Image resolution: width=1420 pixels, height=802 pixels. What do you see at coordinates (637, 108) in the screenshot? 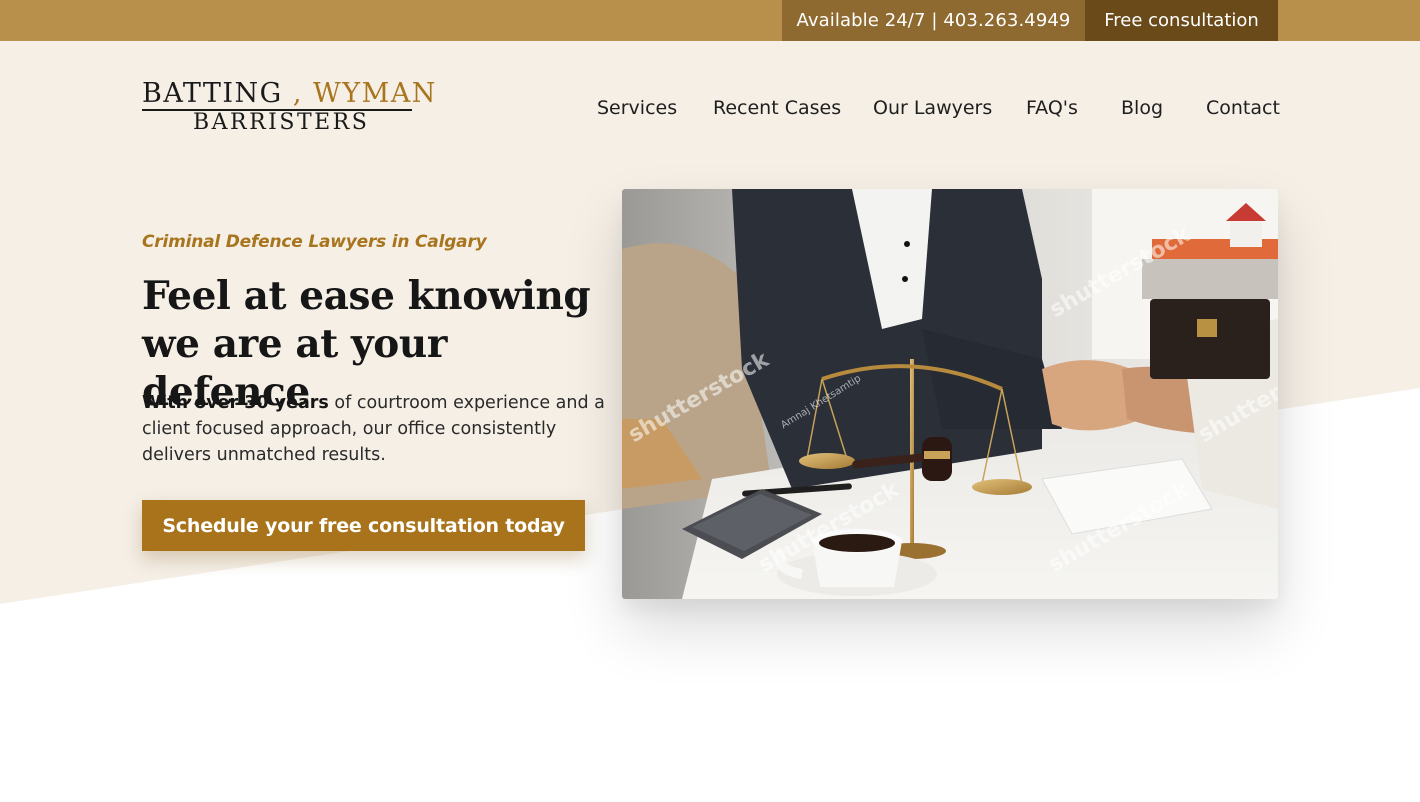
I see `nav-item-services: Services` at bounding box center [637, 108].